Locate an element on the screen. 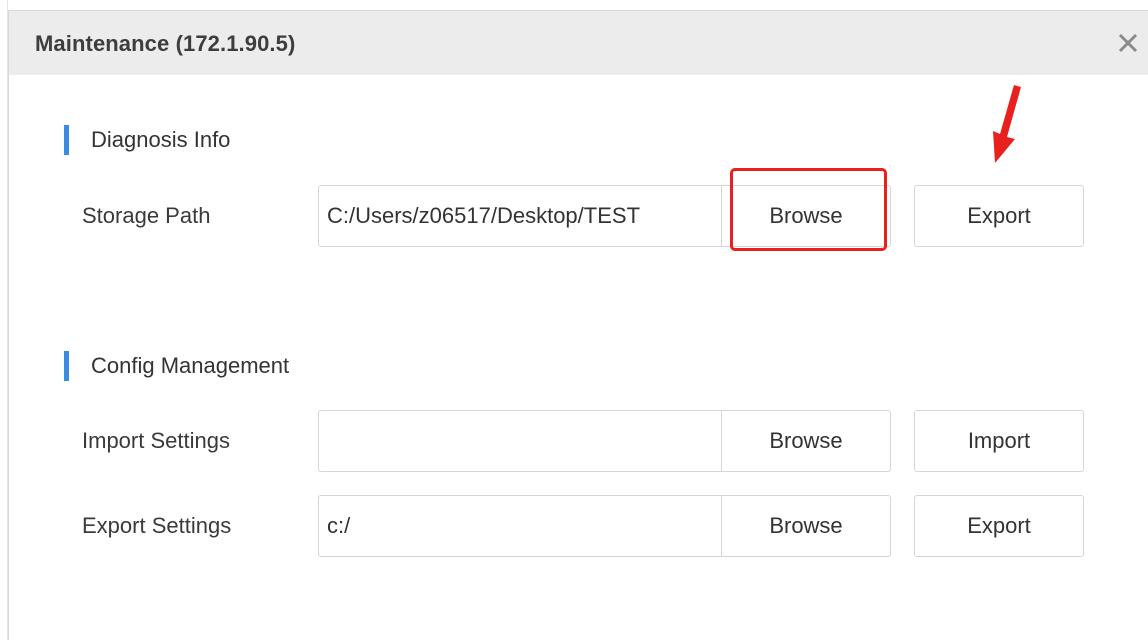 The height and width of the screenshot is (640, 1148). dialog-titlebar: Maintenance (172.1.90.5) is located at coordinates (578, 43).